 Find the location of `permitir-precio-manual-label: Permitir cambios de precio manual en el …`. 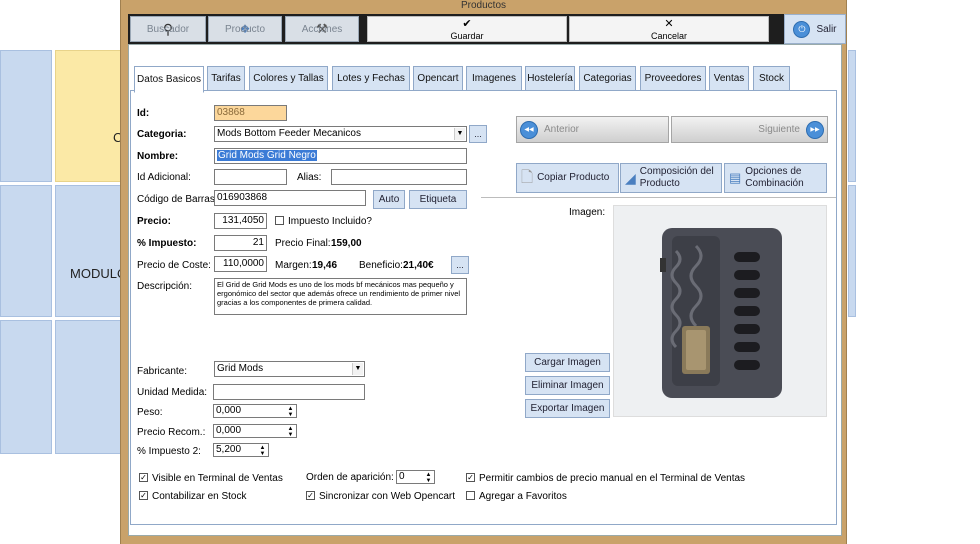

permitir-precio-manual-label: Permitir cambios de precio manual en el … is located at coordinates (612, 478).